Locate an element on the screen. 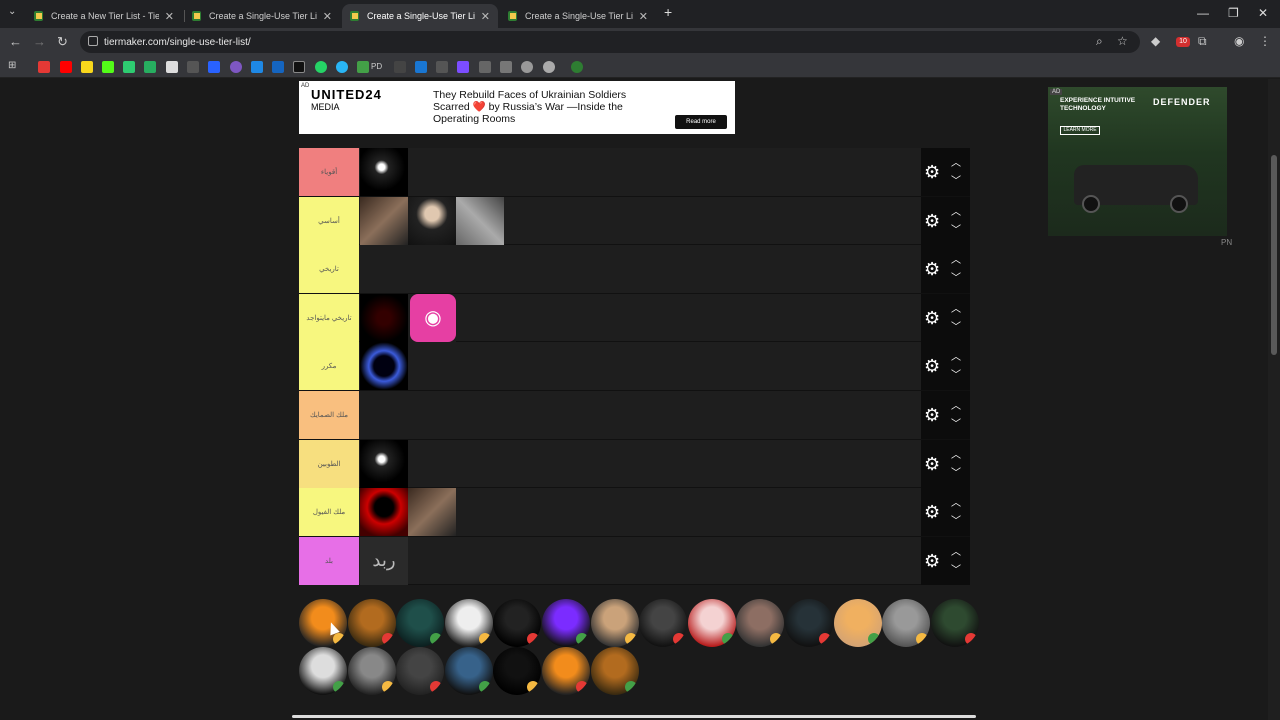 The width and height of the screenshot is (1280, 720). tier-label: تاريخي مايتواجد is located at coordinates (329, 317).